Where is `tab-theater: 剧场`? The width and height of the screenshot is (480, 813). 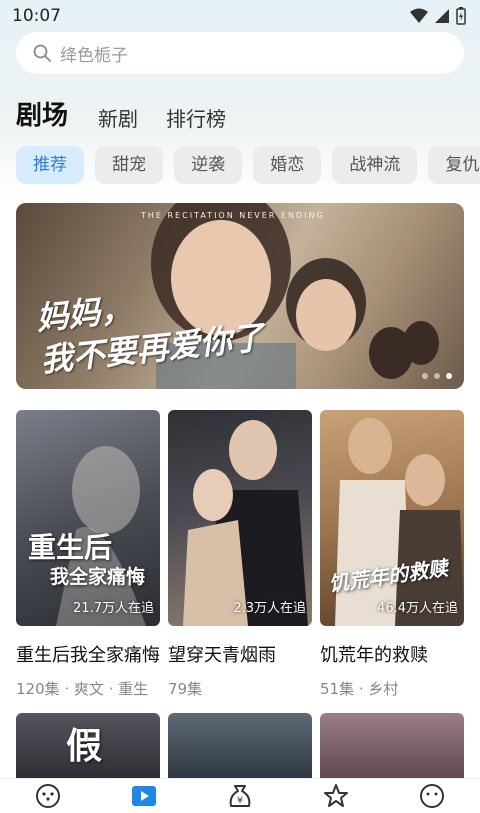
tab-theater: 剧场 is located at coordinates (42, 113).